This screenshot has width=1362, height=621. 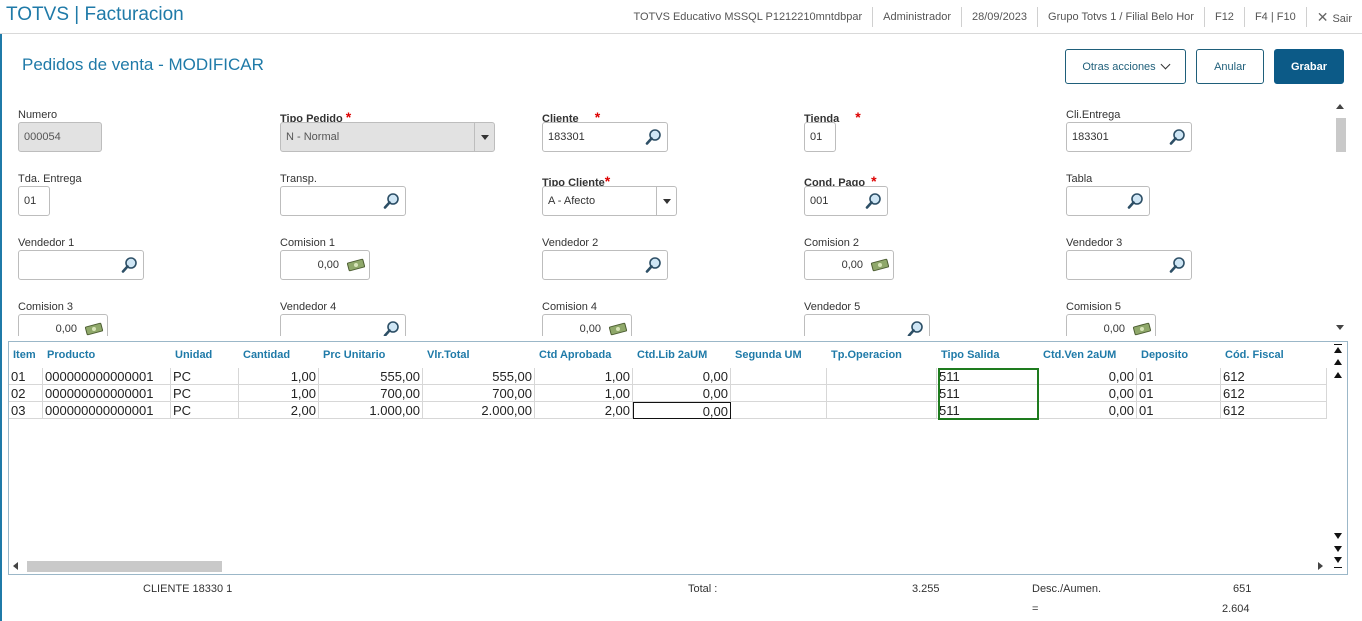 What do you see at coordinates (1108, 201) in the screenshot?
I see `tabla-field` at bounding box center [1108, 201].